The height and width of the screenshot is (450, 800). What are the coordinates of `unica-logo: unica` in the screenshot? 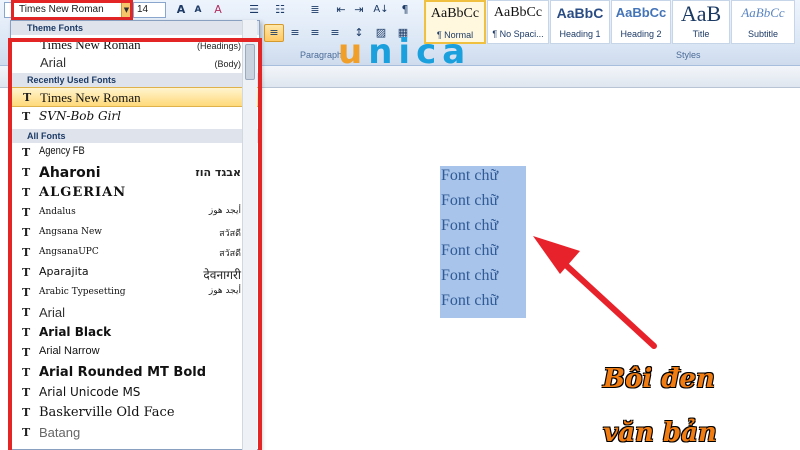 It's located at (404, 52).